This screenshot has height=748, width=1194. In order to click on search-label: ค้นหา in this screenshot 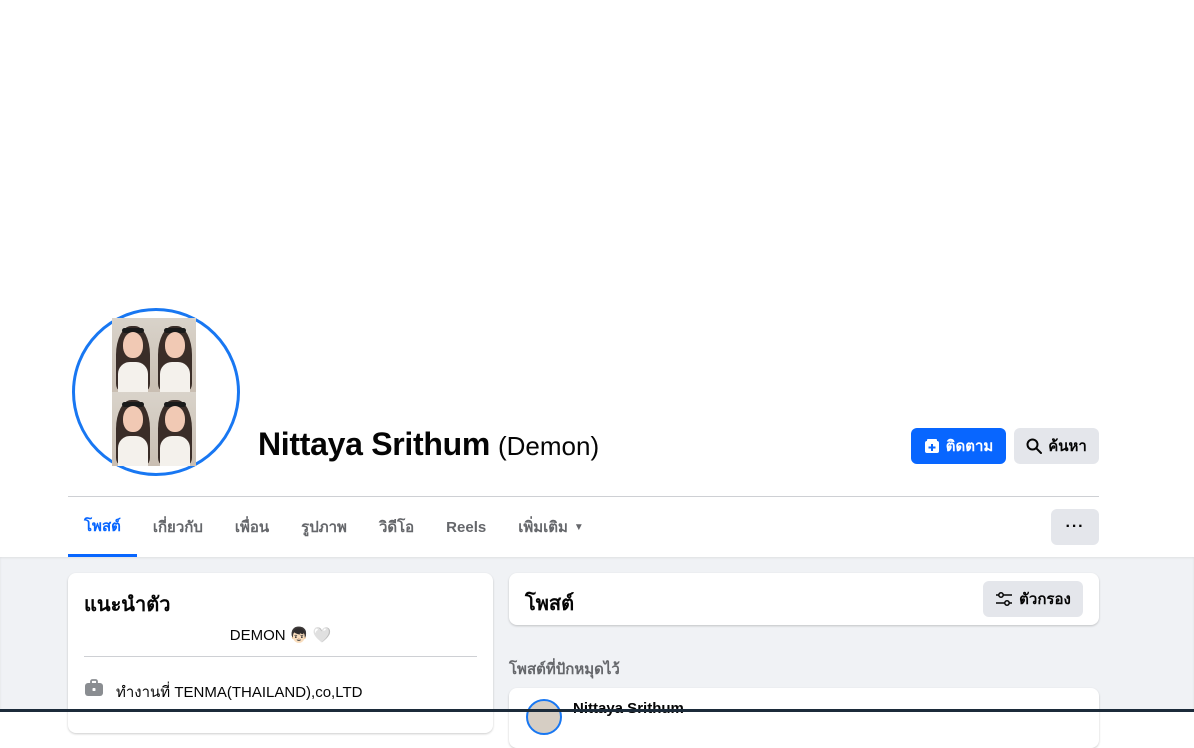, I will do `click(1067, 446)`.